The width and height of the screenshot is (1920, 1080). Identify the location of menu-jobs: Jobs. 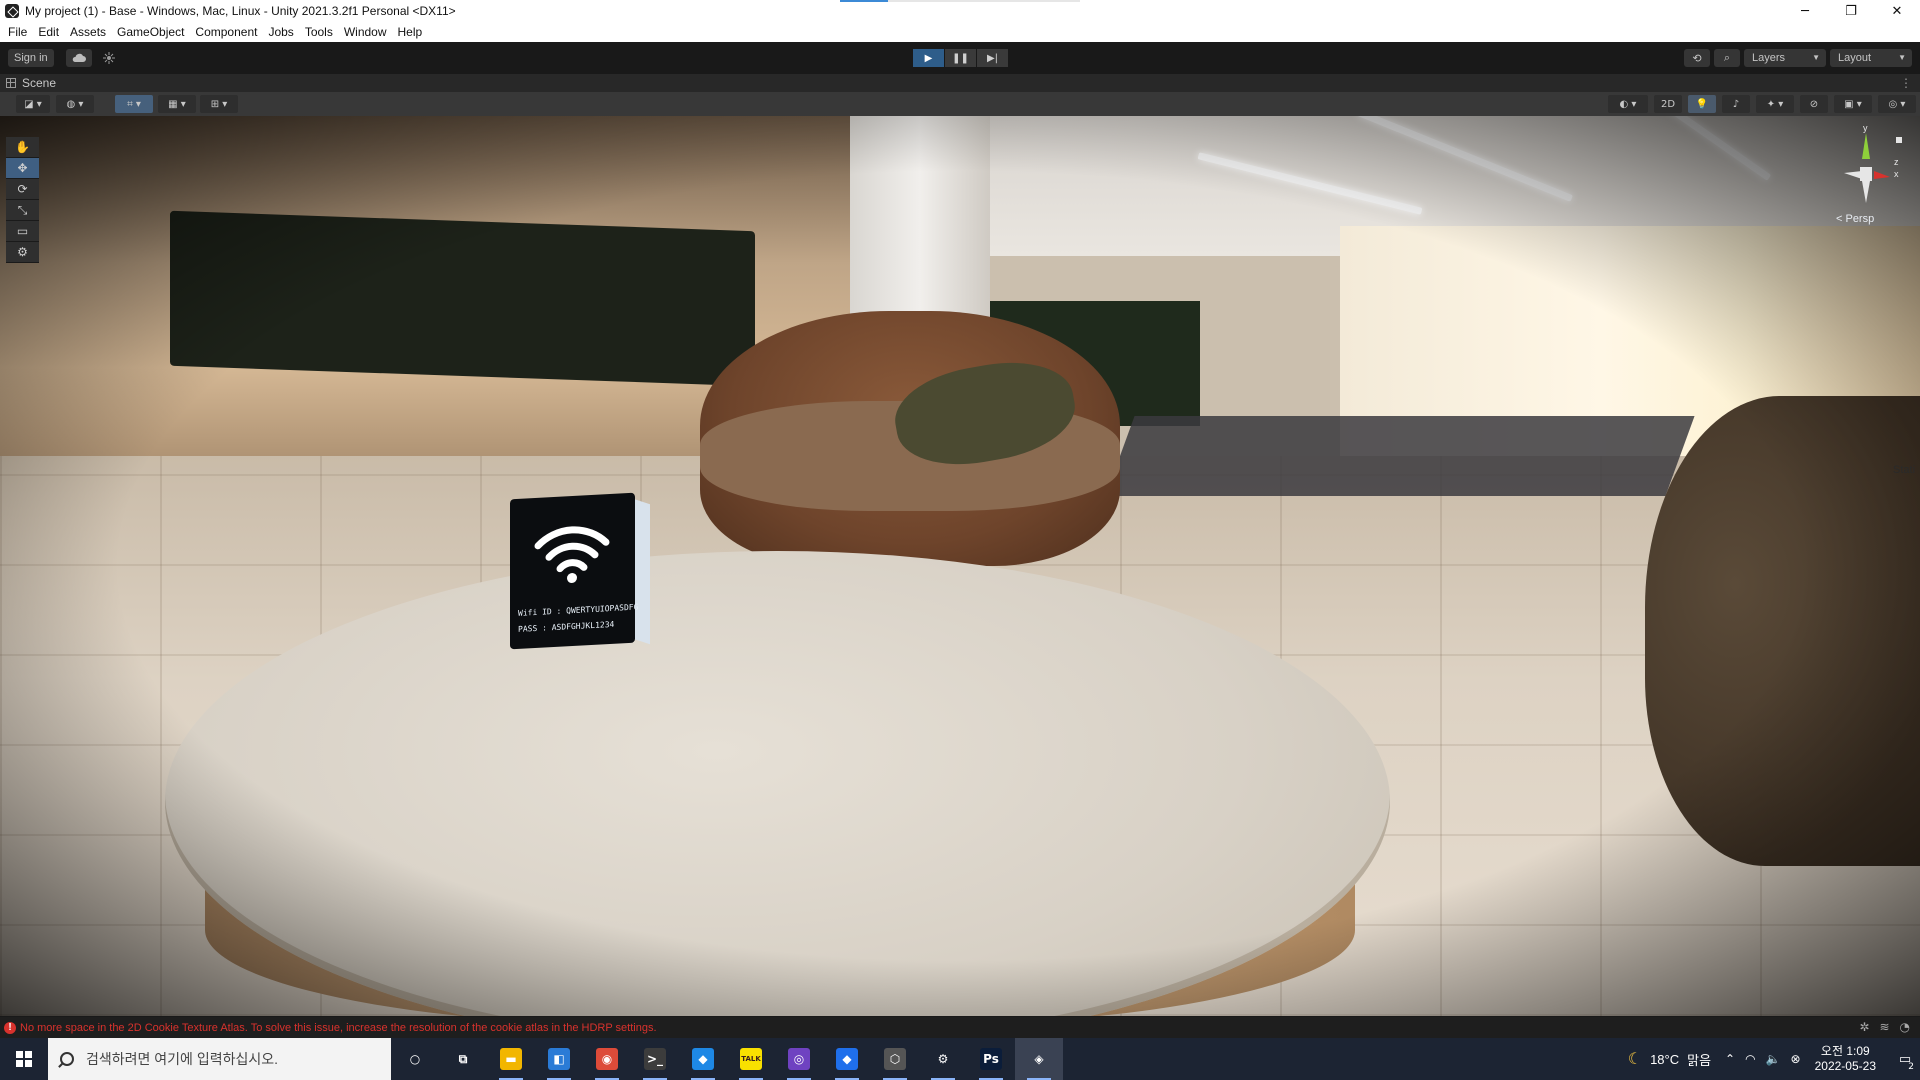
(281, 32).